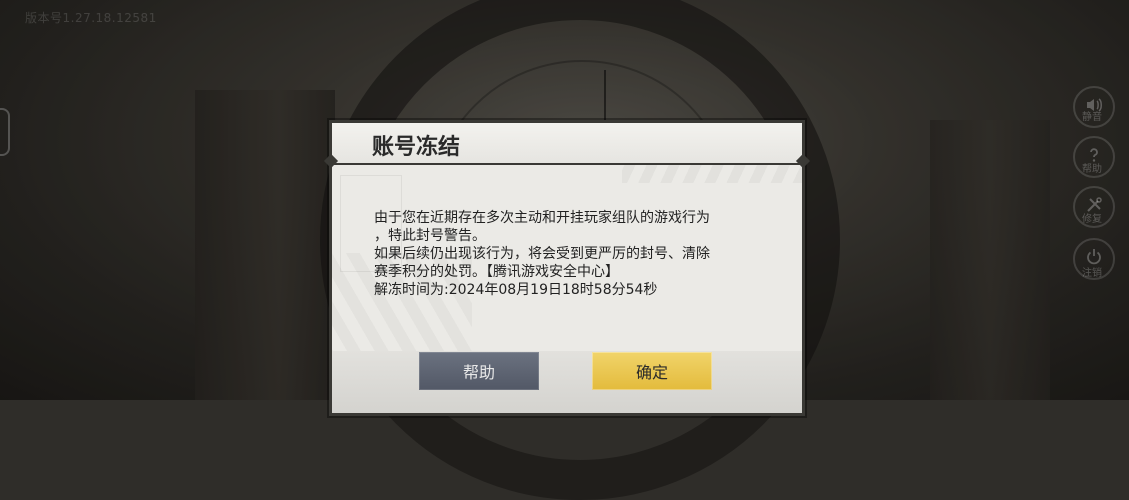  What do you see at coordinates (652, 371) in the screenshot?
I see `confirm-button: 确定` at bounding box center [652, 371].